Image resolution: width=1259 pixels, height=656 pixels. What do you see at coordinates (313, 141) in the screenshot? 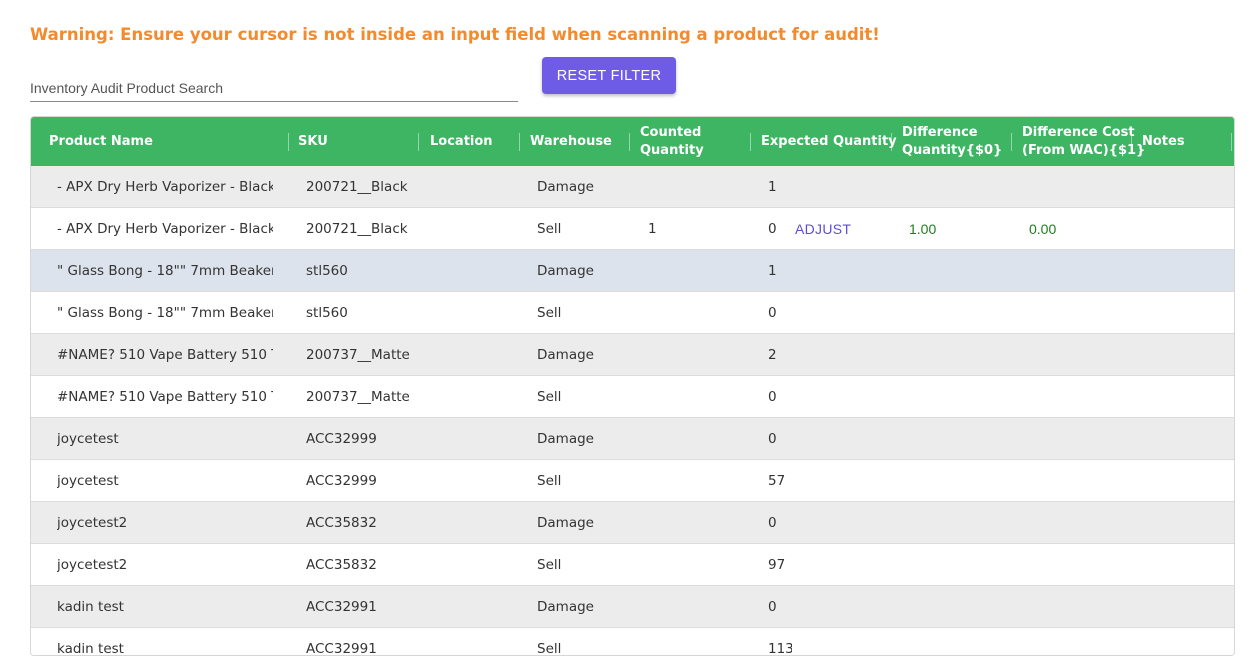
I see `col-sku: SKU` at bounding box center [313, 141].